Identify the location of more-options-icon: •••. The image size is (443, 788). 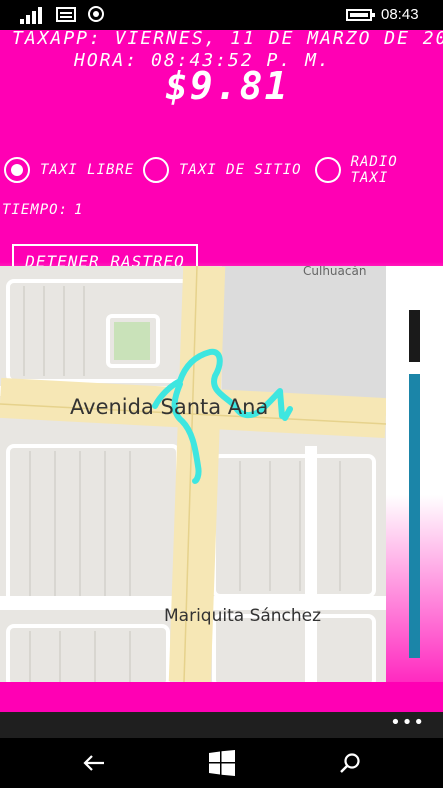
(407, 723).